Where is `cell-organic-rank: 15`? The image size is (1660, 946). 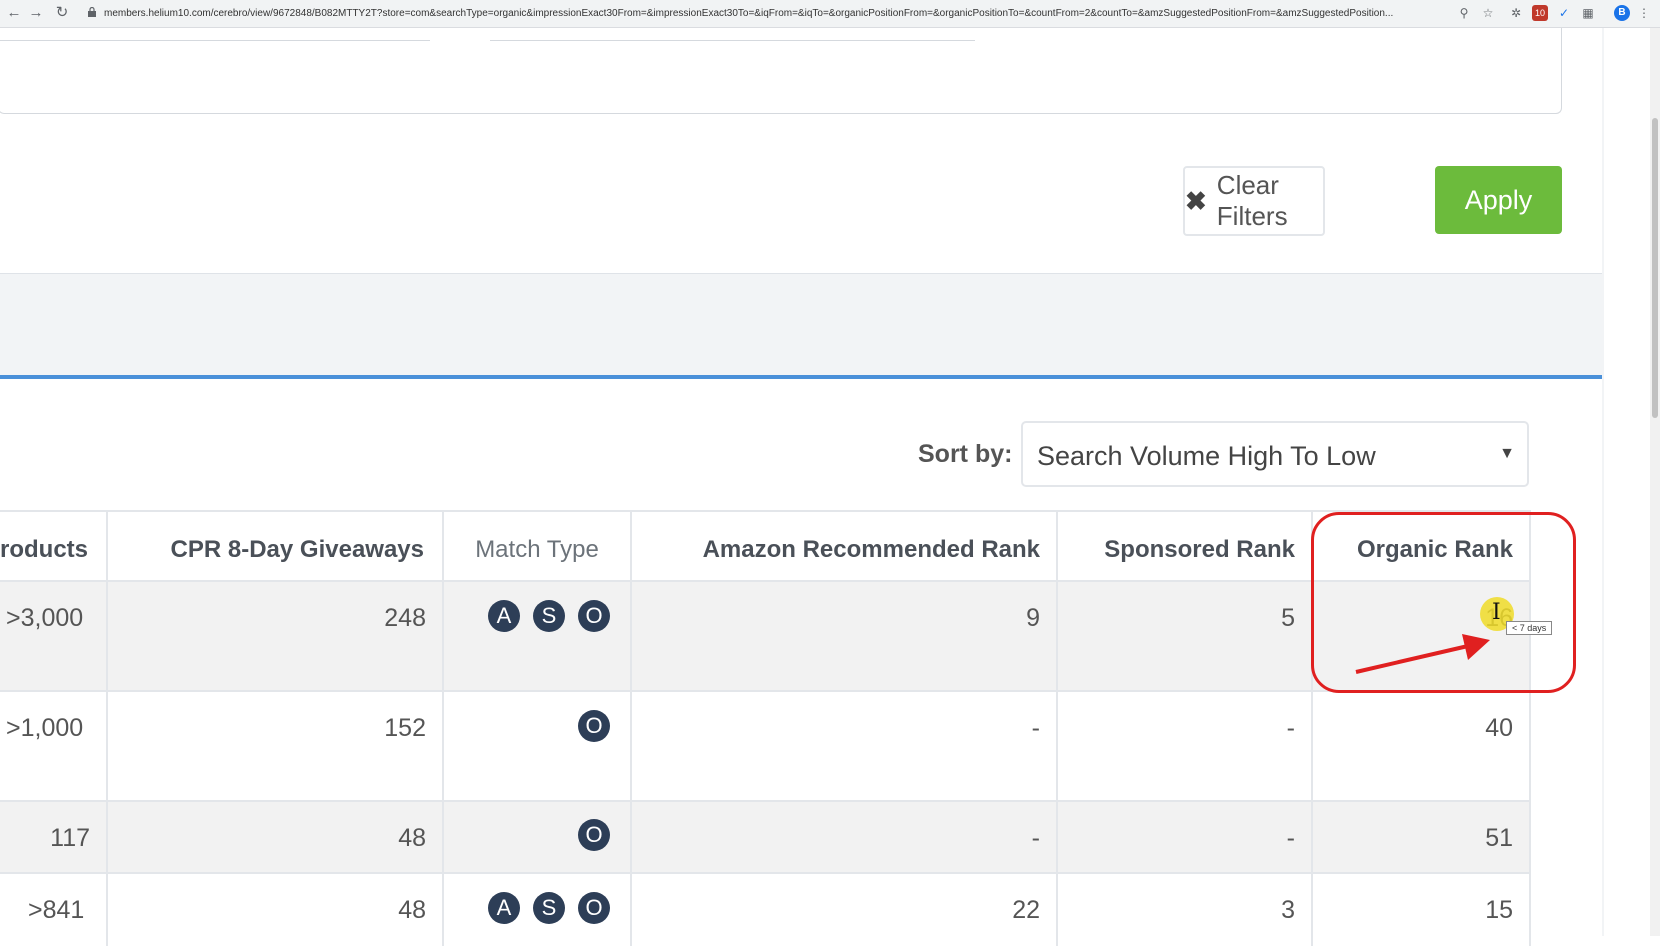
cell-organic-rank: 15 is located at coordinates (1422, 910).